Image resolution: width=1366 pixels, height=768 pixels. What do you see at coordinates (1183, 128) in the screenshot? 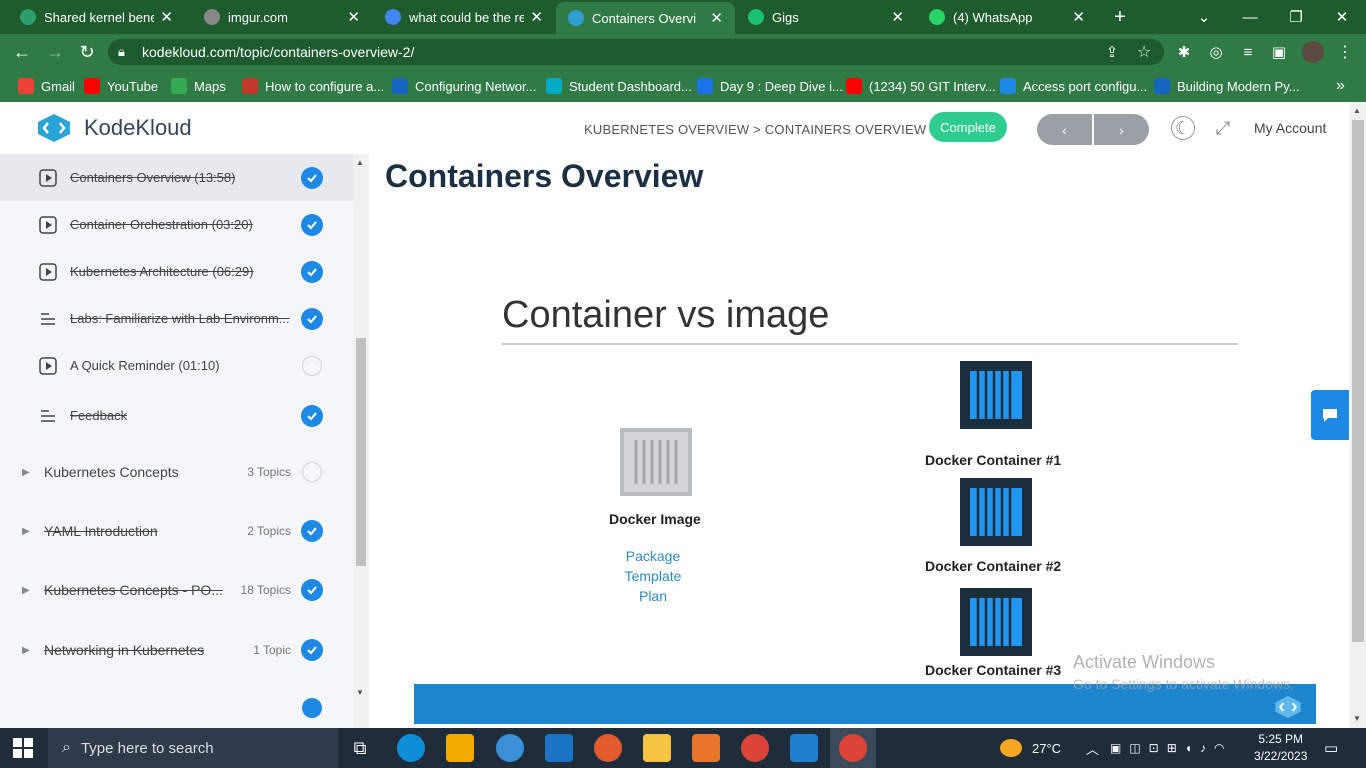
I see `dark-mode-icon: ☾` at bounding box center [1183, 128].